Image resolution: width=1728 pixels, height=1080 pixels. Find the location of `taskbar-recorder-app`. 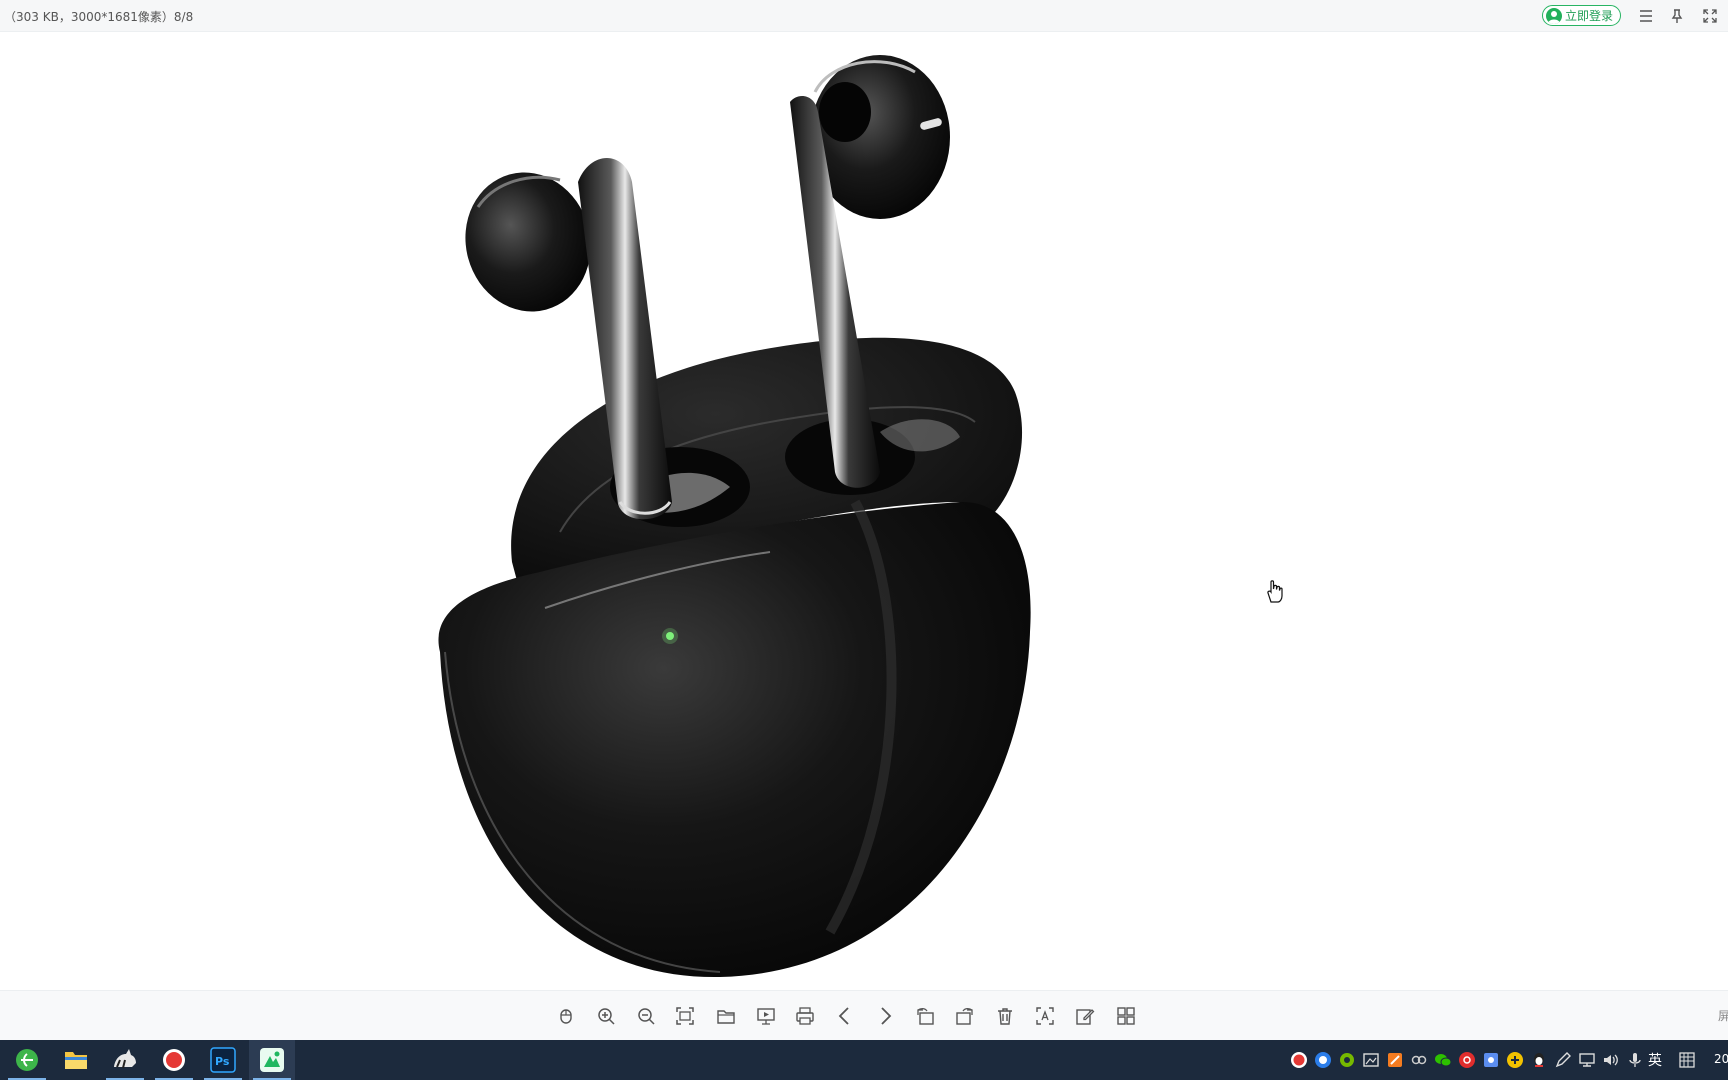

taskbar-recorder-app is located at coordinates (174, 1060).